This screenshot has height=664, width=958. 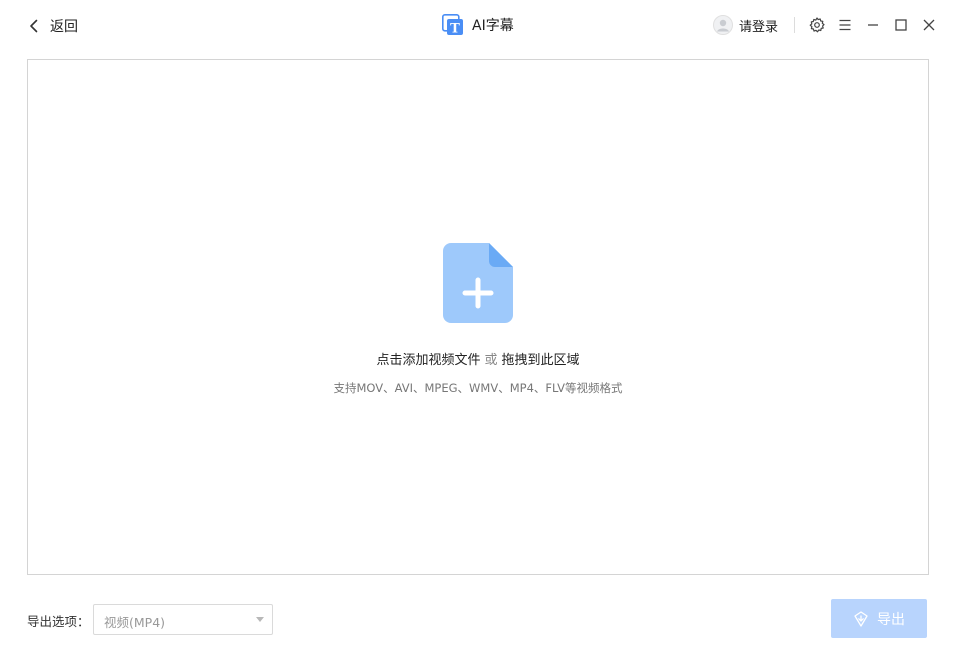 I want to click on settings-button, so click(x=817, y=25).